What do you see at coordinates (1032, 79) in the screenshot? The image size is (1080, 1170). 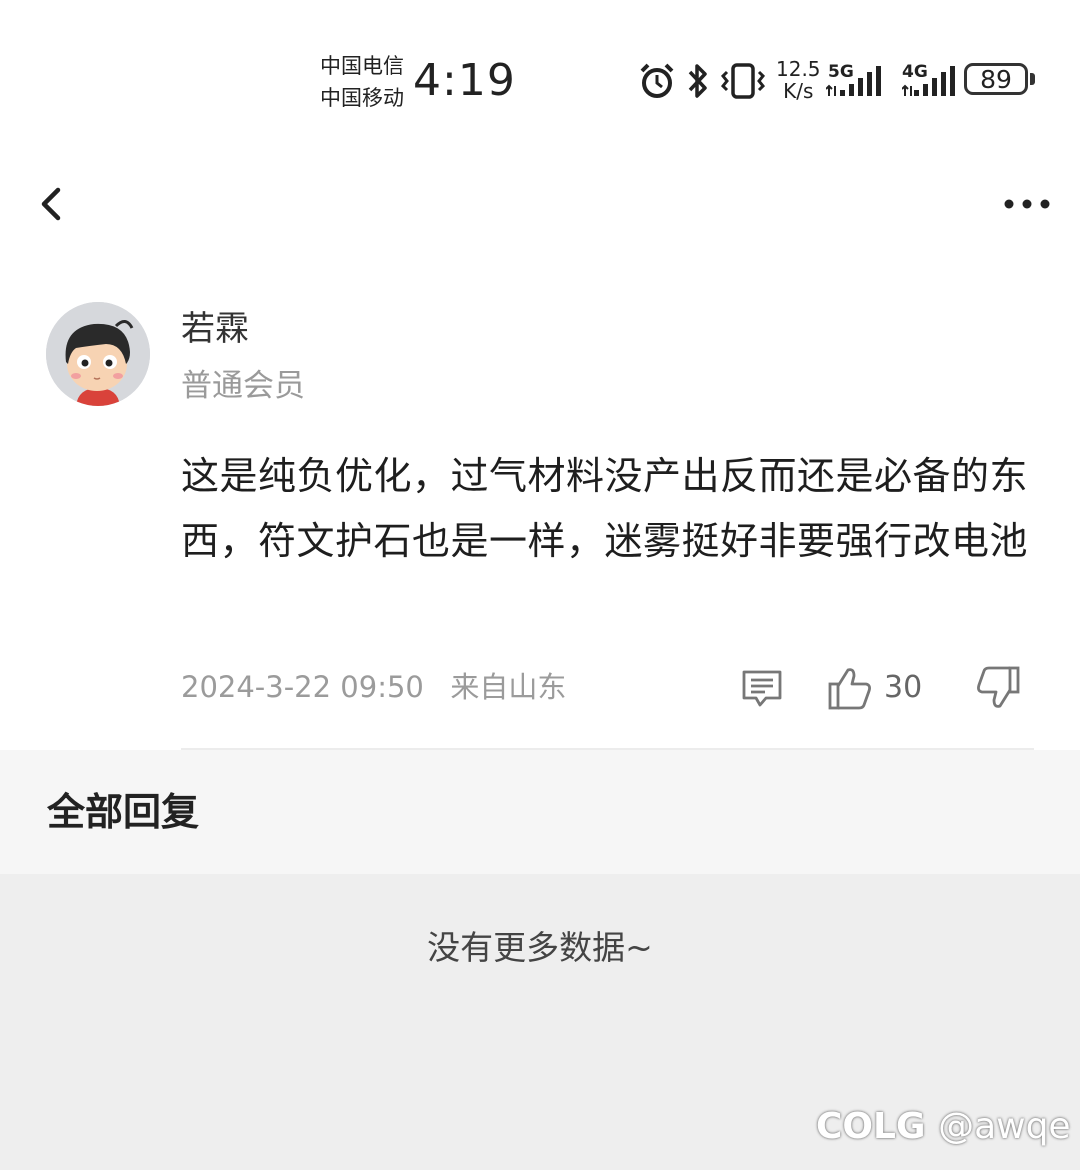 I see `battery-cap` at bounding box center [1032, 79].